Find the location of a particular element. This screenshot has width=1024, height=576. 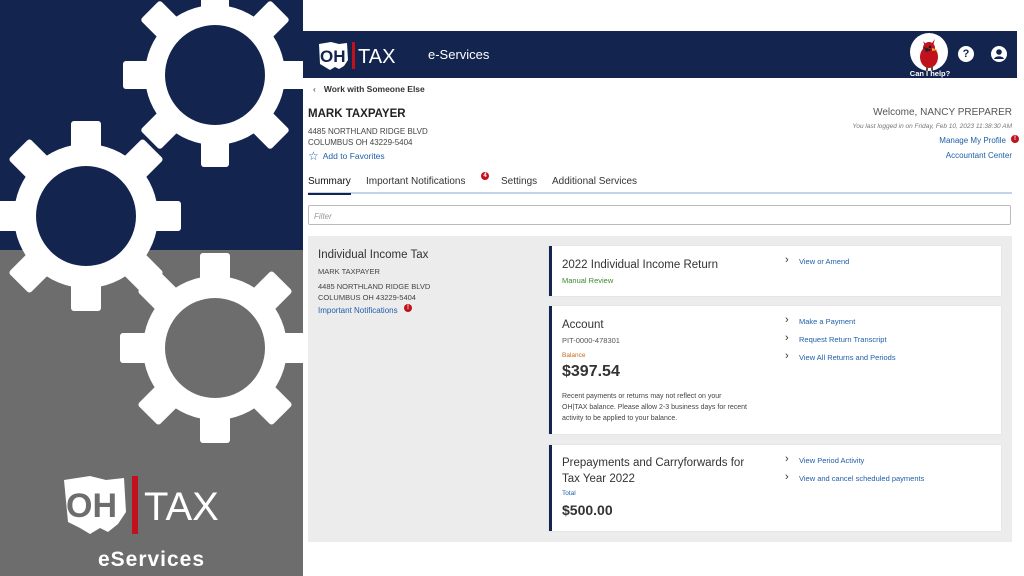

brand-caption: eServices is located at coordinates (151, 559).